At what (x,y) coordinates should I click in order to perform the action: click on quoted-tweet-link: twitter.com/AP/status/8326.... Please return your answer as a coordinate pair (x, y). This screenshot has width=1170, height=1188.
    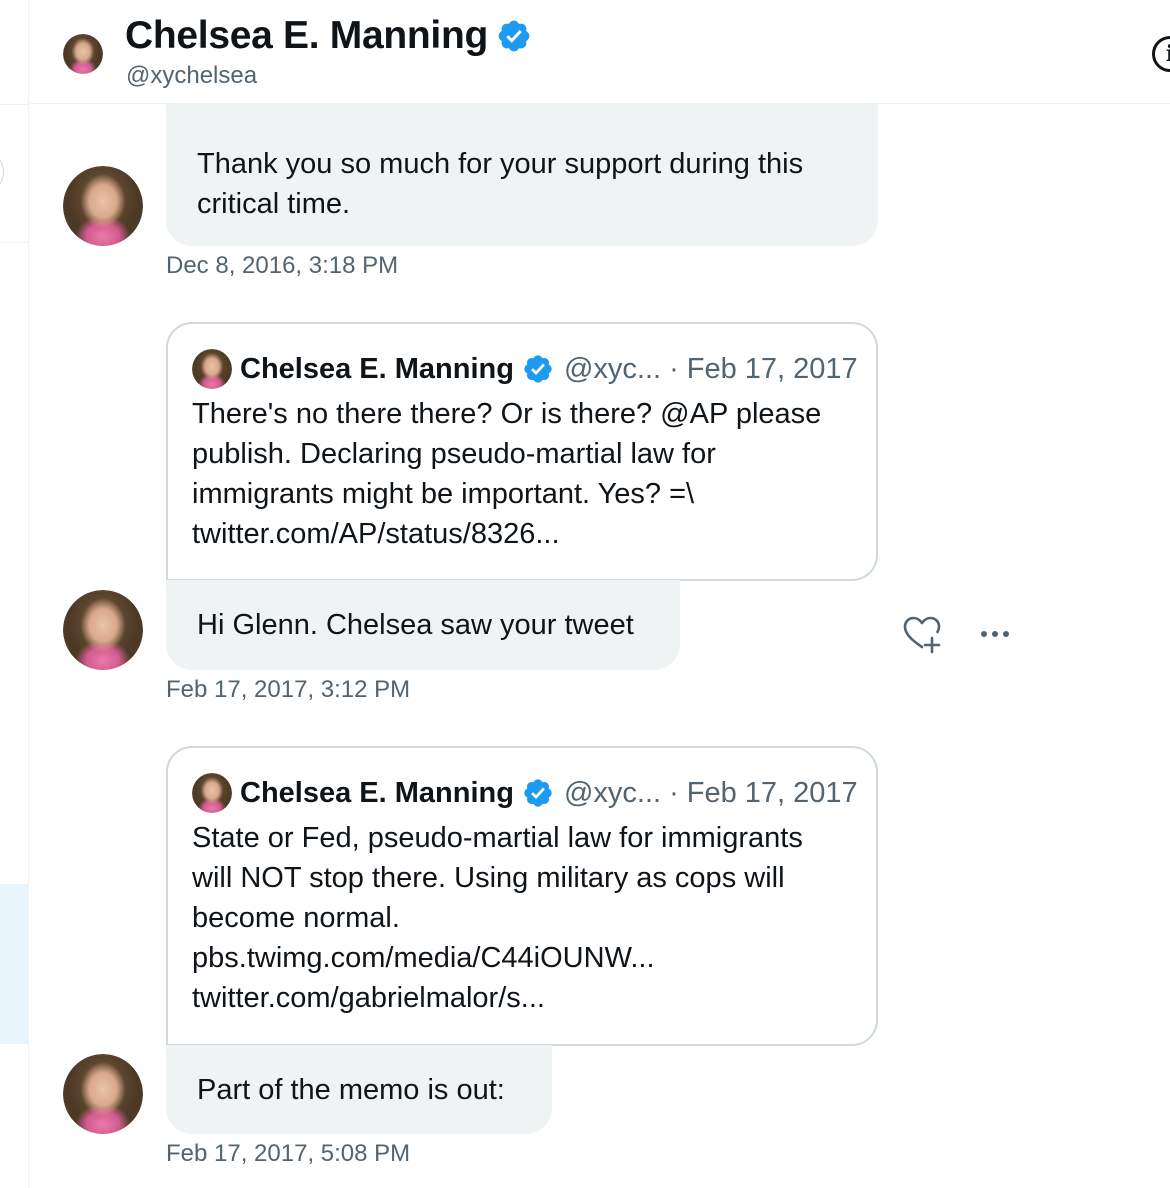
    Looking at the image, I should click on (522, 534).